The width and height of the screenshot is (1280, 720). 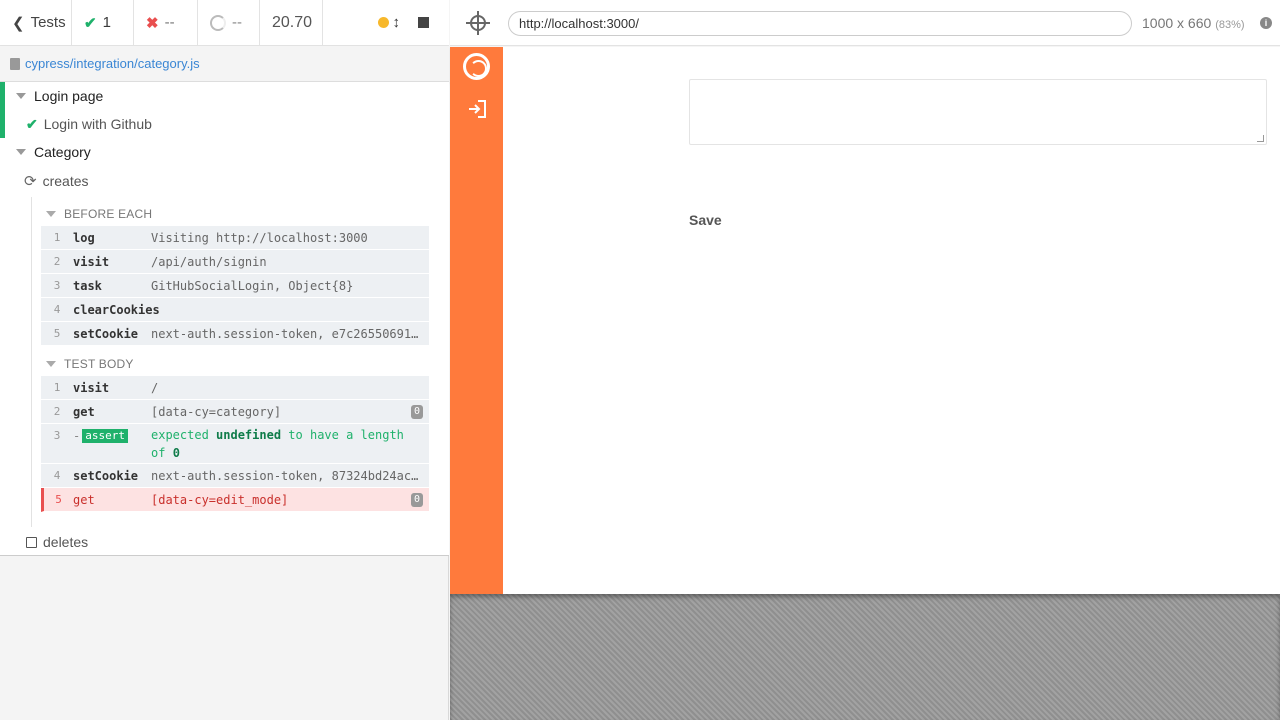 I want to click on chevron-left-icon: ❮, so click(x=18, y=23).